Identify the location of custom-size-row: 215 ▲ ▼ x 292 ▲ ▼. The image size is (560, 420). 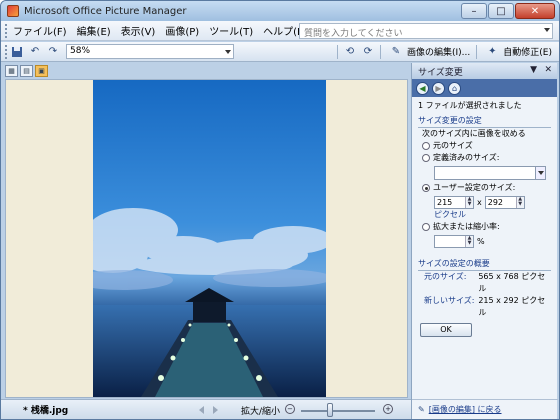
(492, 202).